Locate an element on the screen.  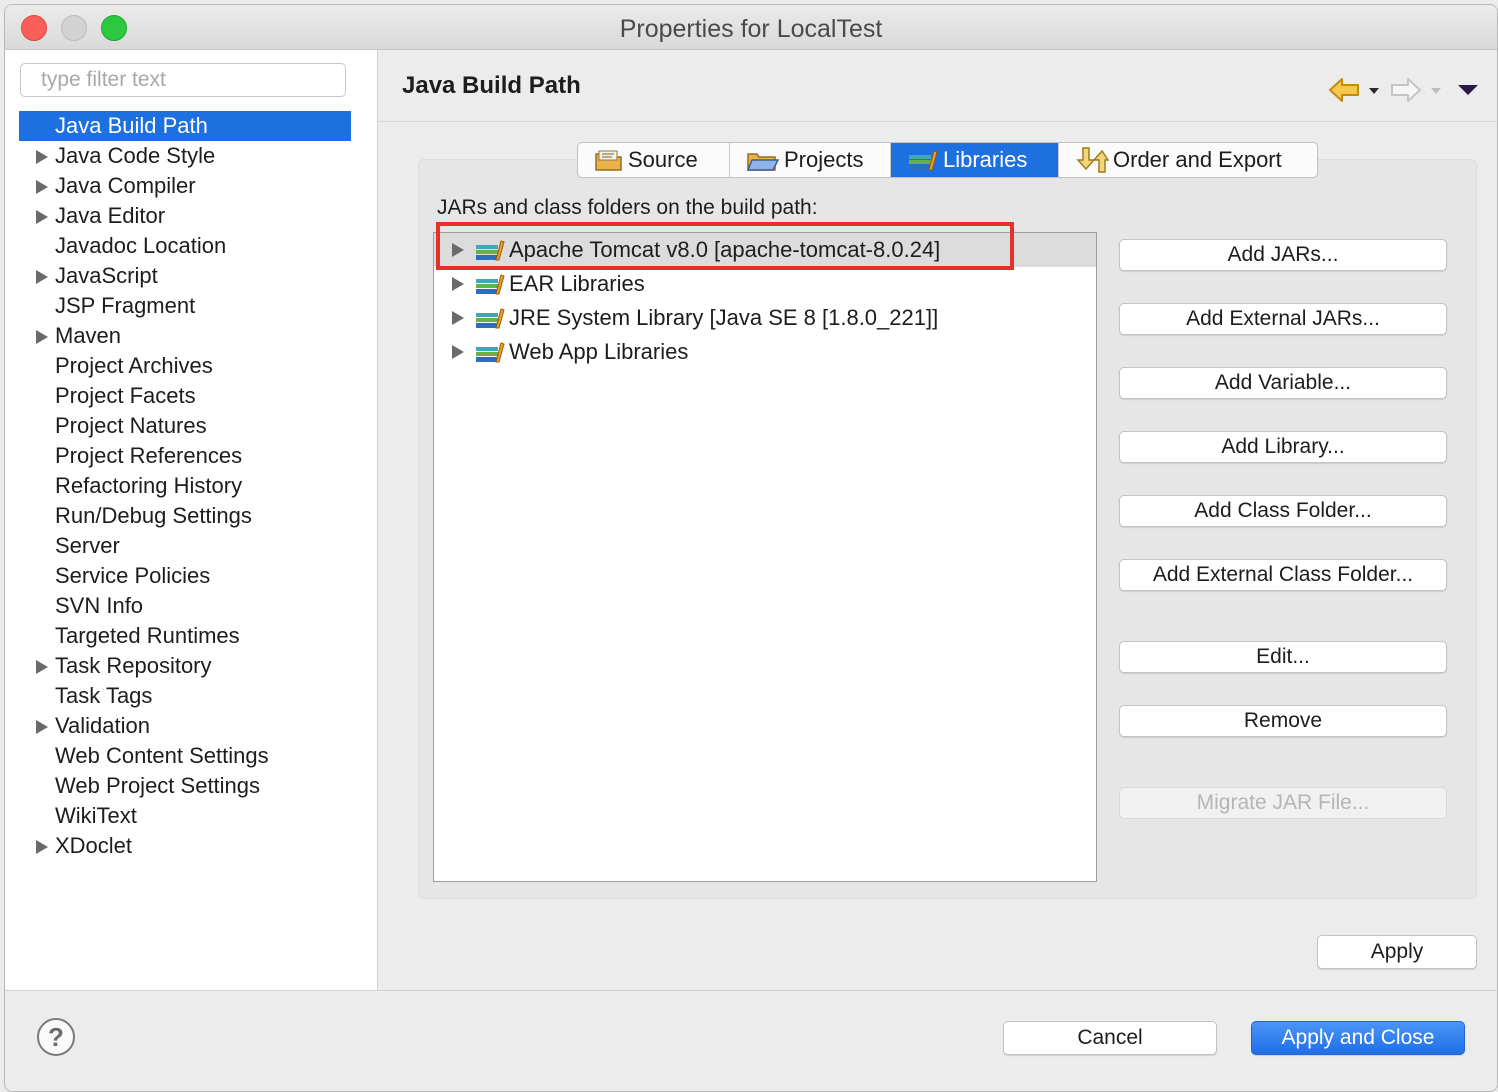
library-row-web-app-libraries: Web App Libraries is located at coordinates (765, 352).